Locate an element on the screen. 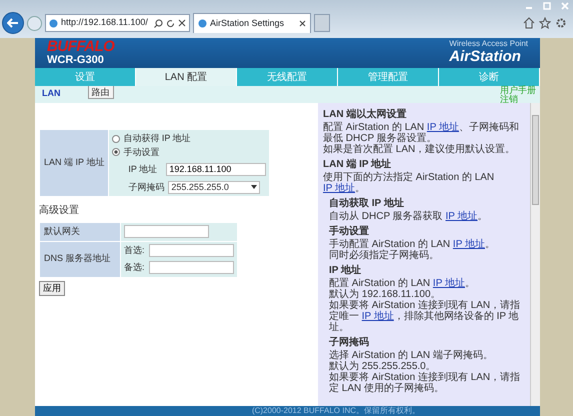 Image resolution: width=573 pixels, height=416 pixels. help-text: 配置 AirStation 的 LAN IP 地址、子网掩码和最低 DHCP 服务器设置。 is located at coordinates (421, 133).